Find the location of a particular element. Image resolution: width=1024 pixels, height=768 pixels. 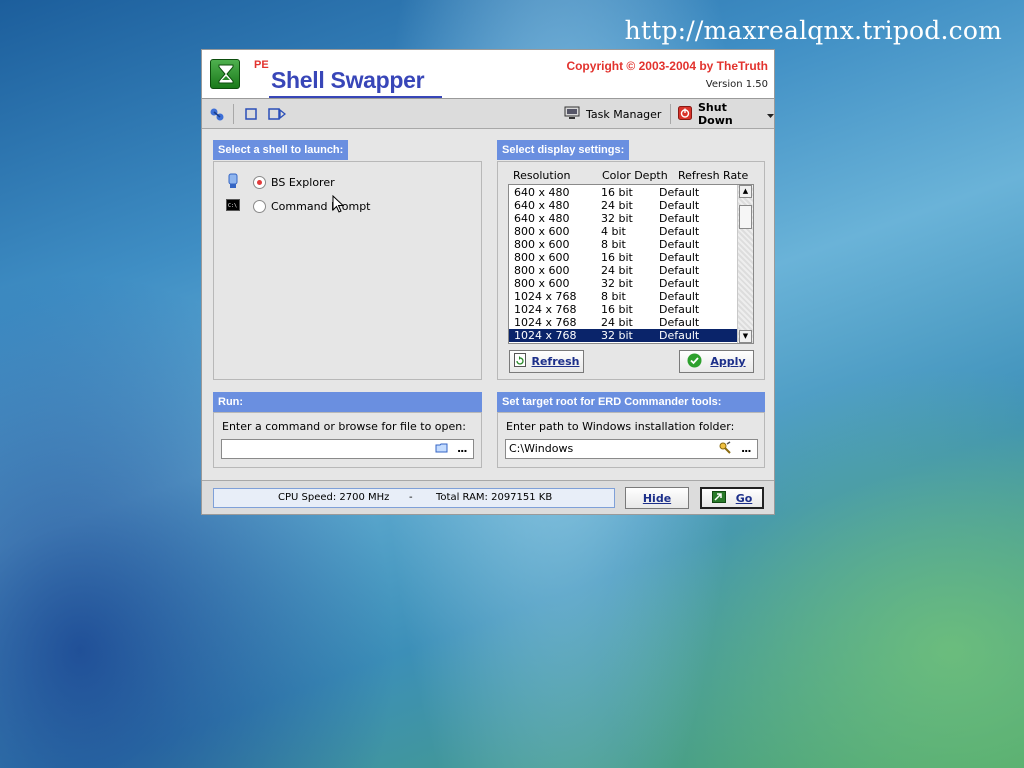

display-setting-row: 800 x 600 16 bit Default is located at coordinates (623, 257).